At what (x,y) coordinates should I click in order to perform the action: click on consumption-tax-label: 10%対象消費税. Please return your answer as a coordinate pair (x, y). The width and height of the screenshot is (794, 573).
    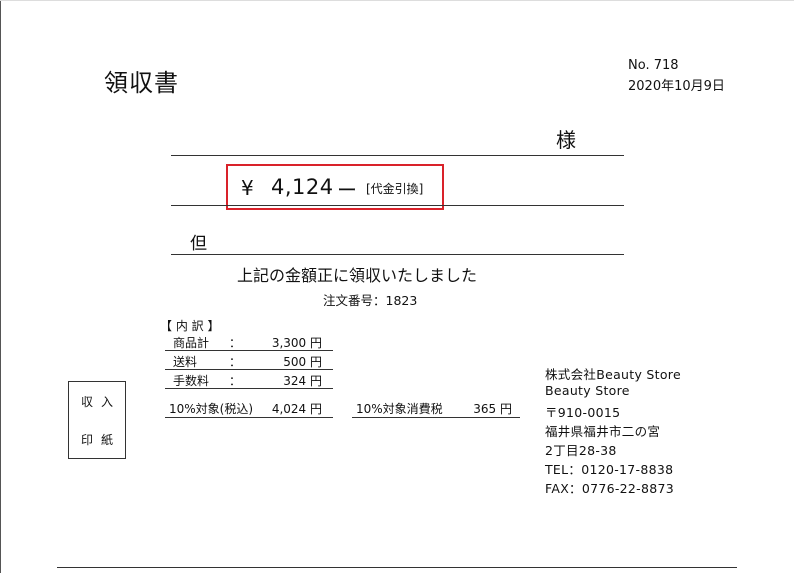
    Looking at the image, I should click on (399, 409).